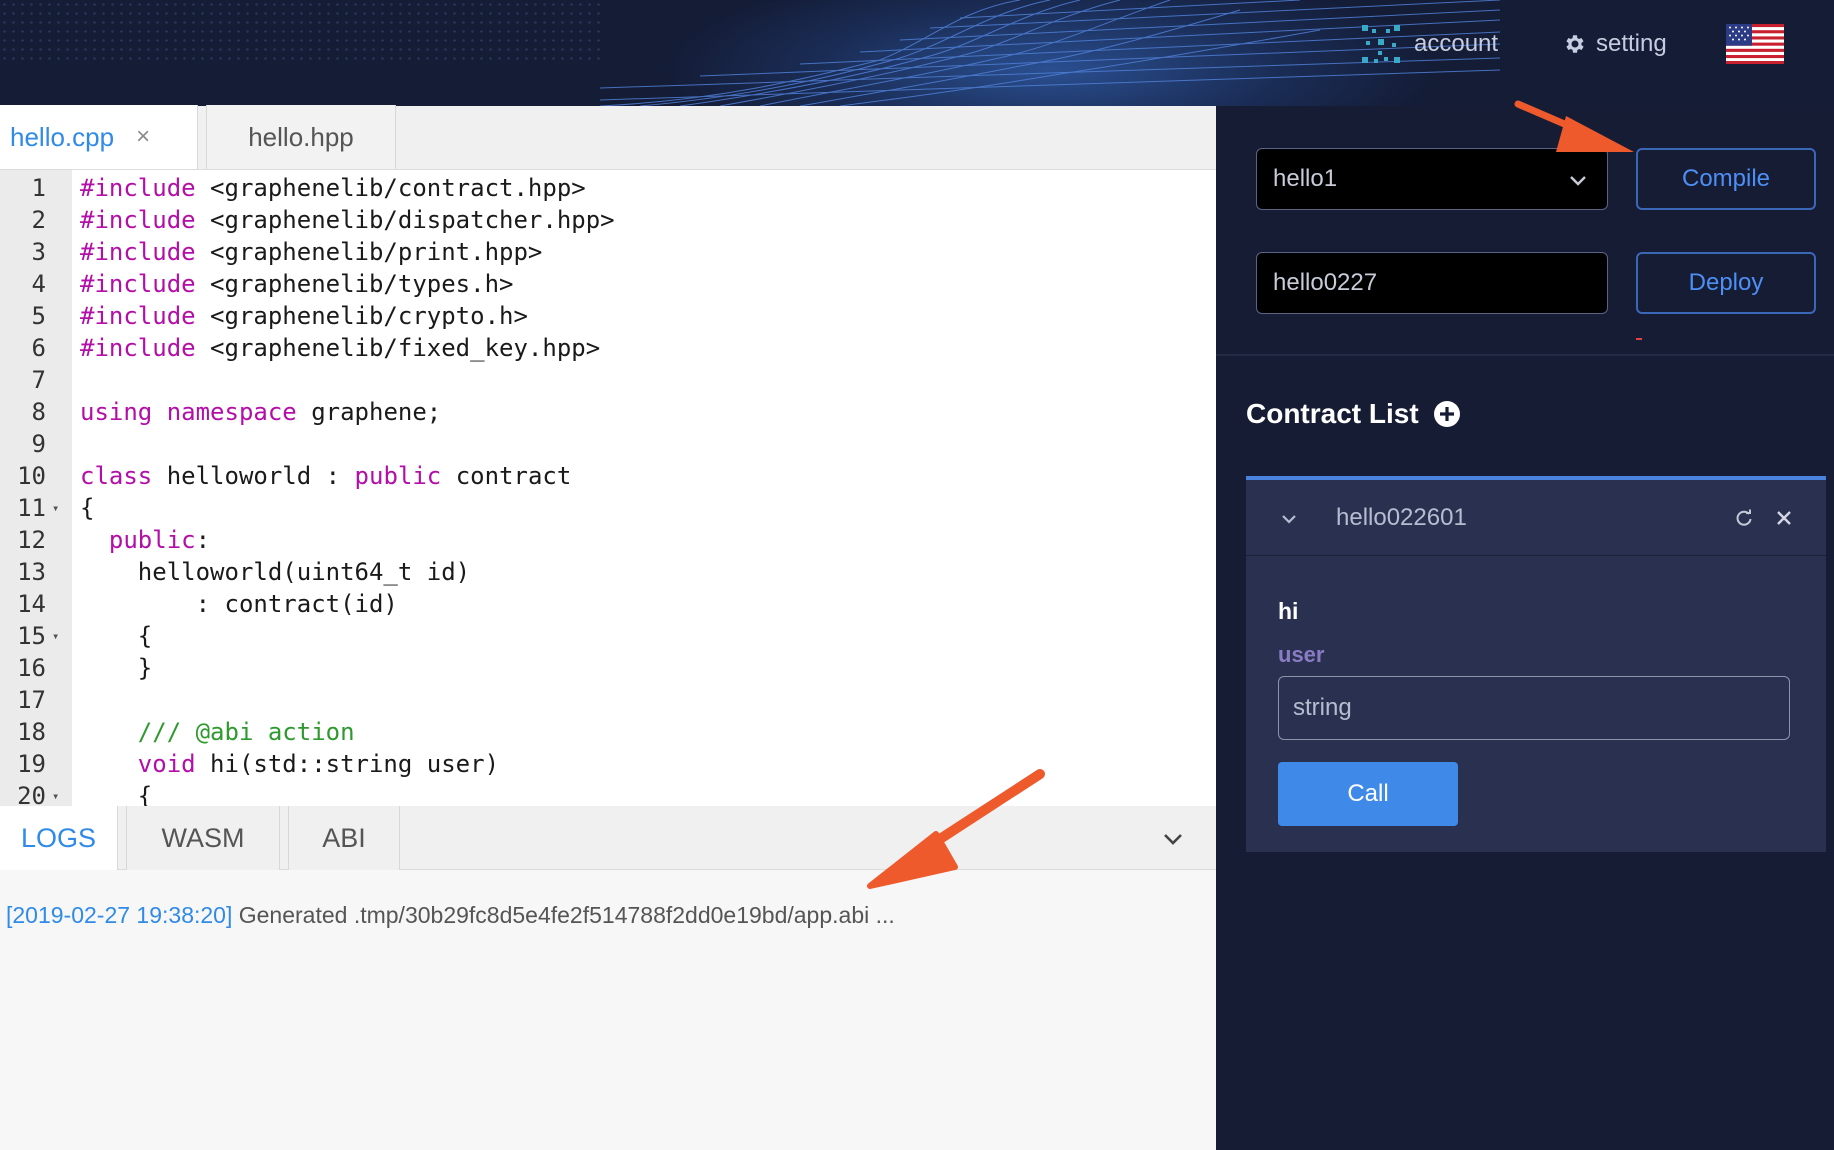 Image resolution: width=1834 pixels, height=1150 pixels. Describe the element at coordinates (608, 764) in the screenshot. I see `code-line: 19 void hi(std::string user)` at that location.